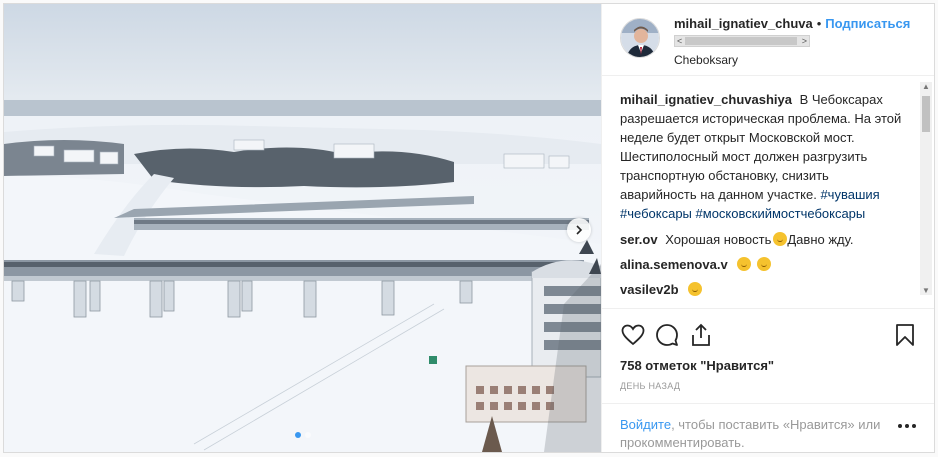  I want to click on chevron-right-icon, so click(579, 230).